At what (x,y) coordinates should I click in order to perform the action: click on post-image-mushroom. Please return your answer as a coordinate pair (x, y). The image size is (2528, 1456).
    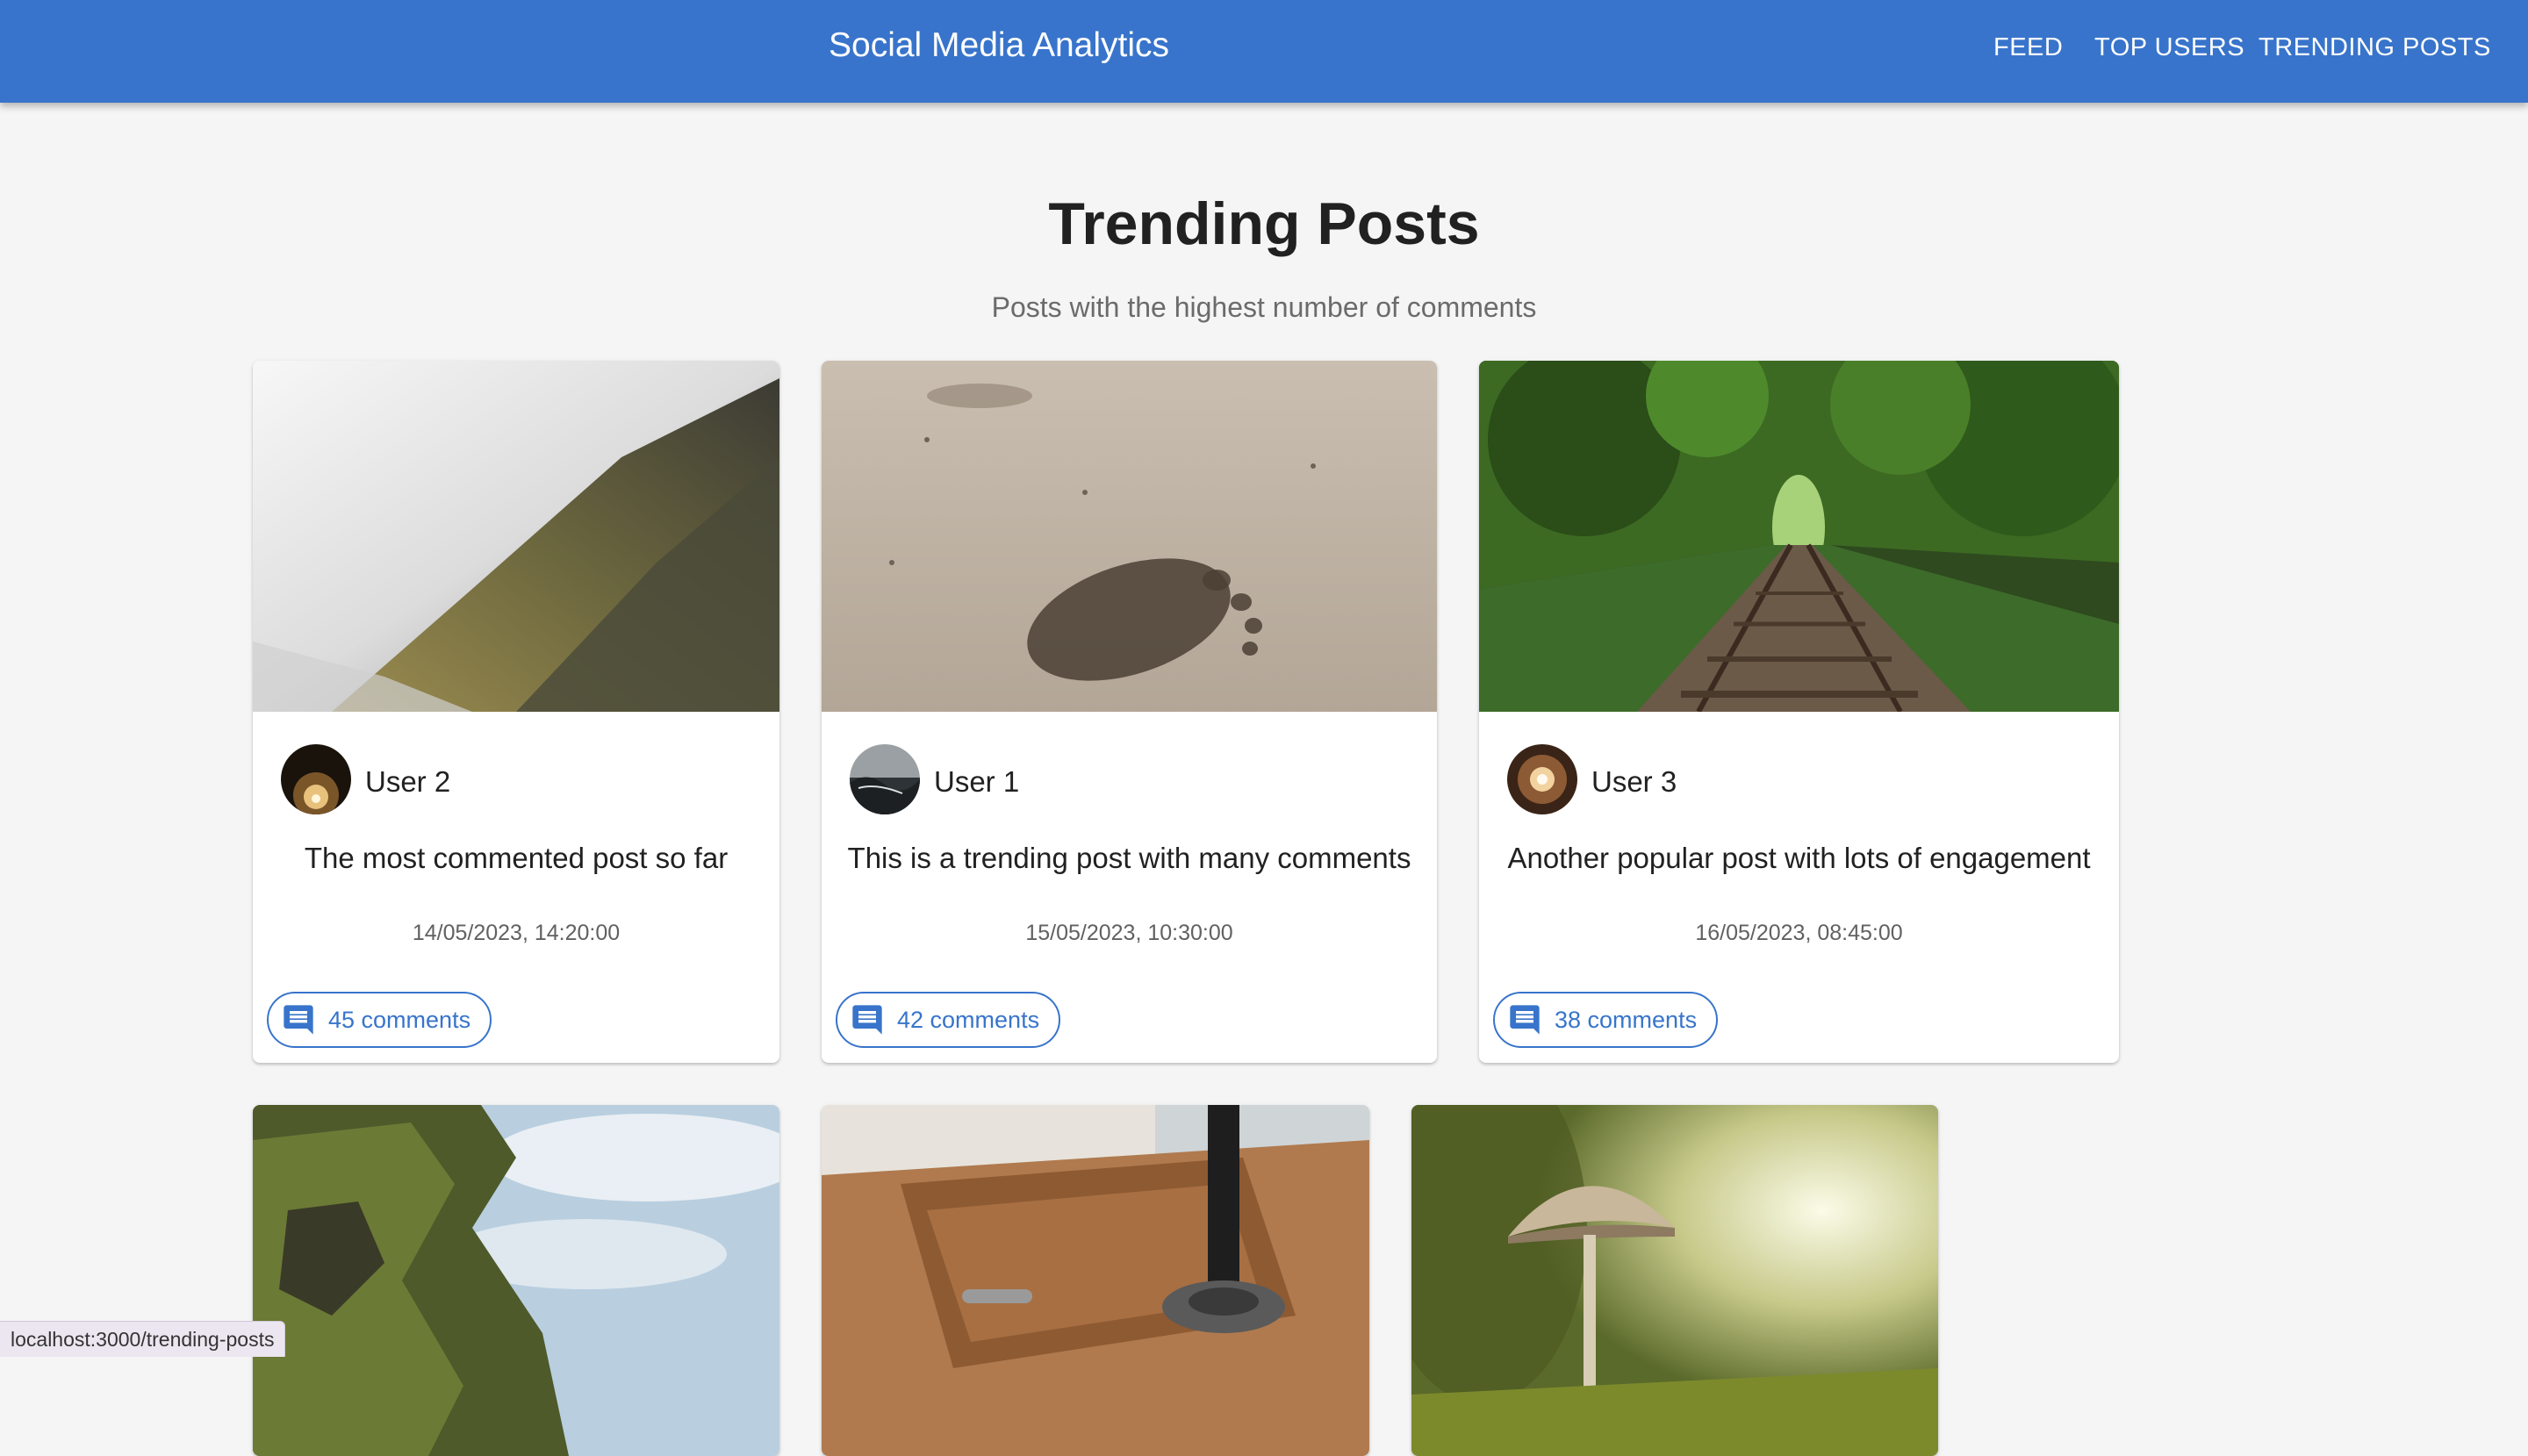
    Looking at the image, I should click on (1675, 1280).